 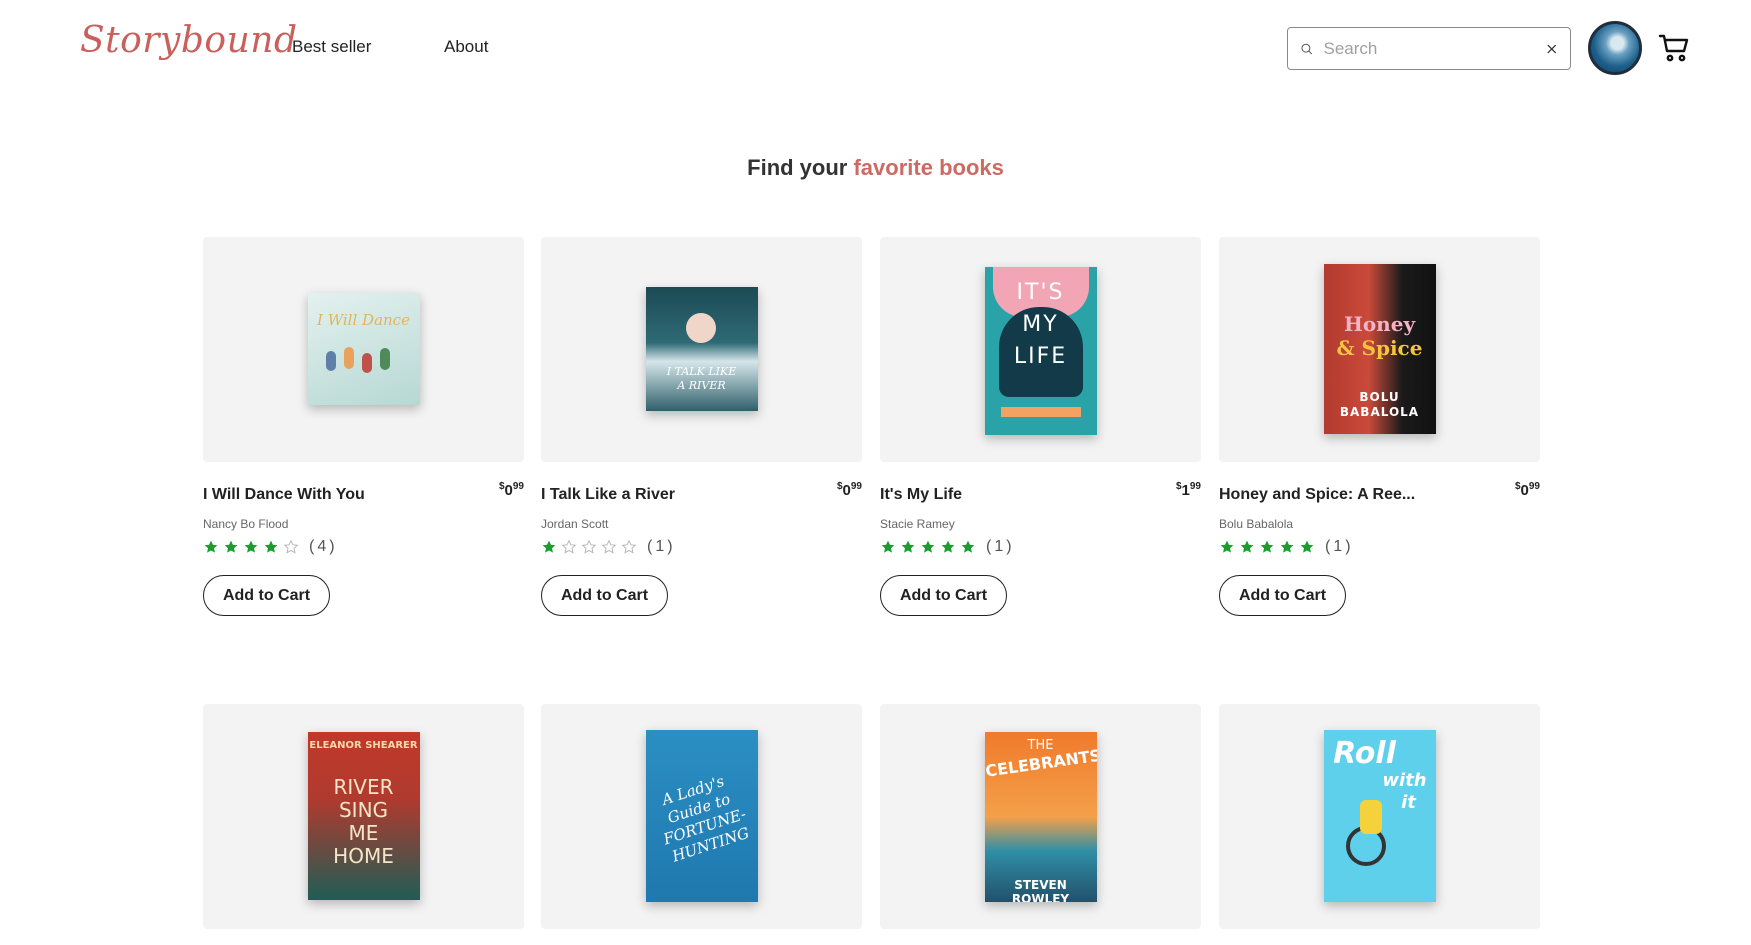 What do you see at coordinates (797, 167) in the screenshot?
I see `heading-prefix: Find your` at bounding box center [797, 167].